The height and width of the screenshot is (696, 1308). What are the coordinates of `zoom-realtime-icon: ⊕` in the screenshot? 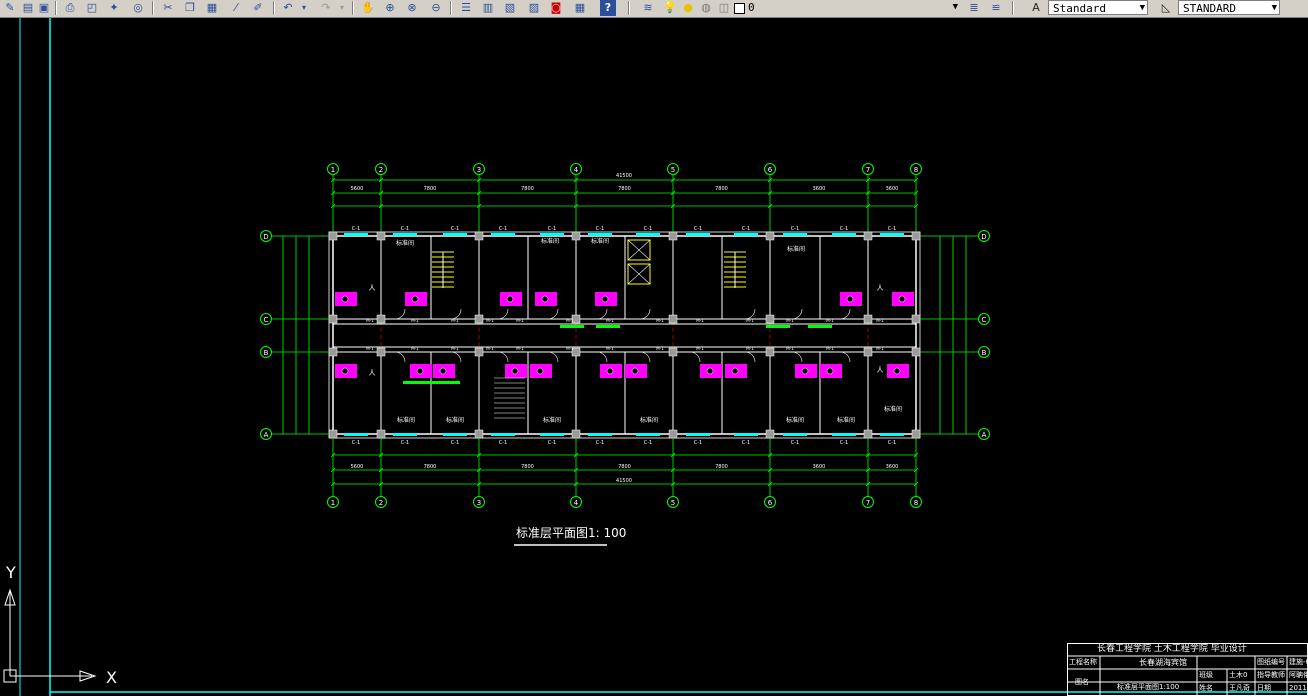 It's located at (390, 8).